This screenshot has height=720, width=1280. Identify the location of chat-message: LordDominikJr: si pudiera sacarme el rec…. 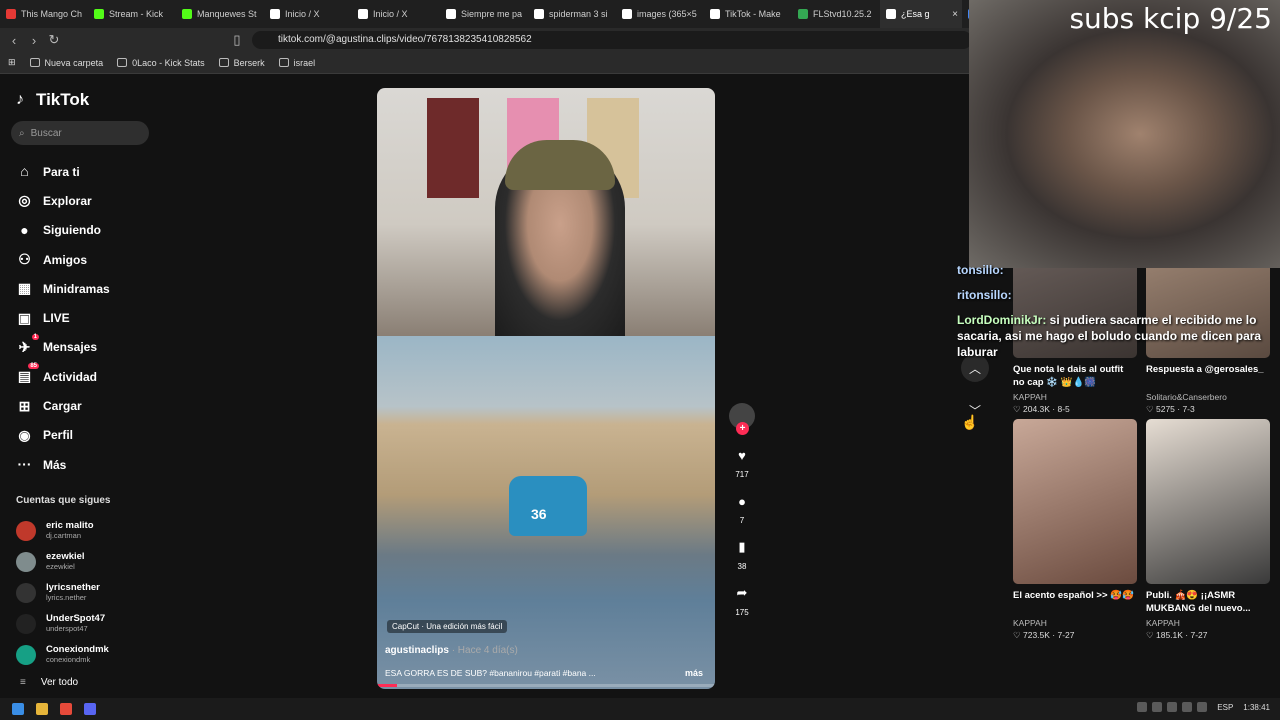
(1118, 336).